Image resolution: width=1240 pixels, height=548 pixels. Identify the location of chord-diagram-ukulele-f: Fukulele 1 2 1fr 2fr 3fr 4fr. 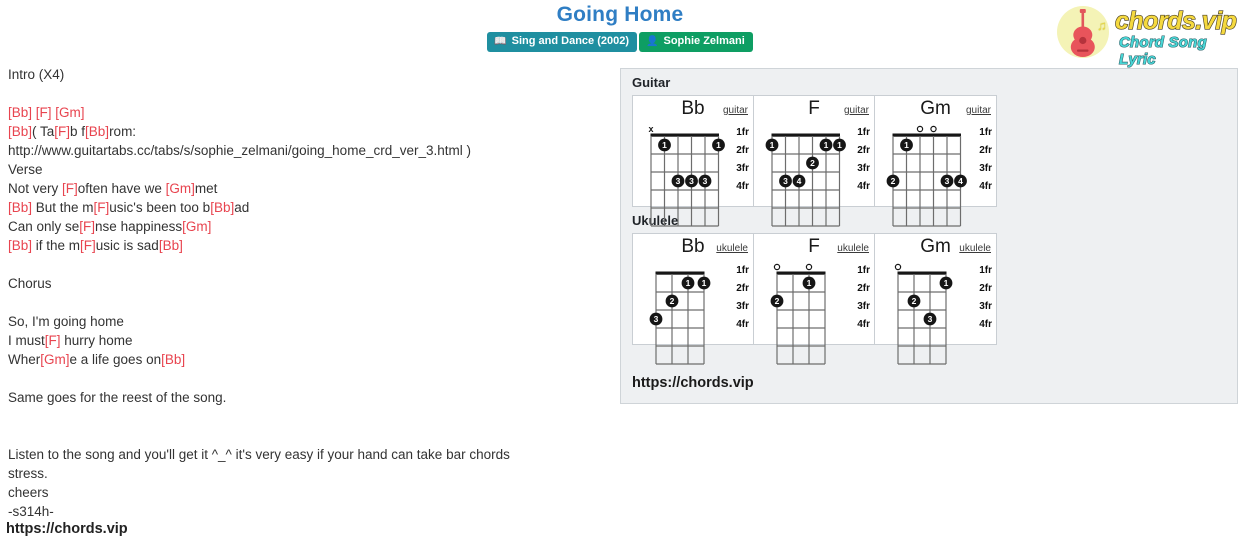
(814, 299).